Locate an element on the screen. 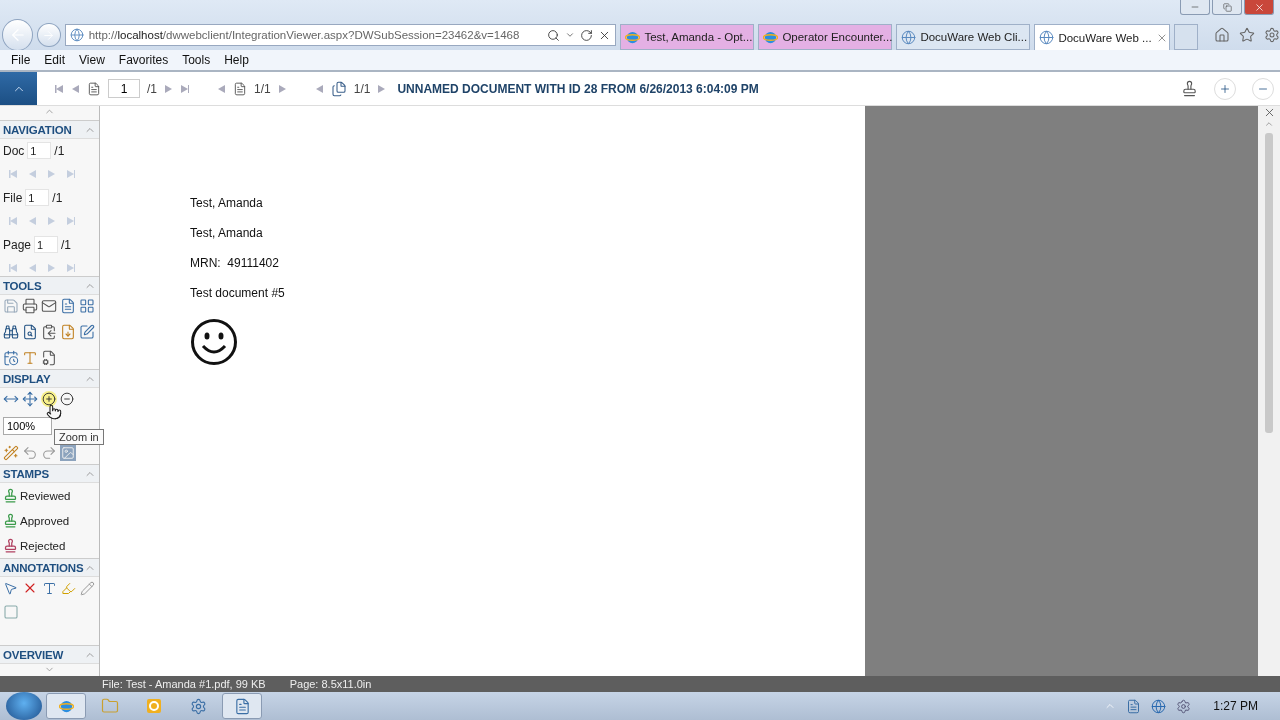 This screenshot has height=720, width=1280. zoom-in-button is located at coordinates (49, 399).